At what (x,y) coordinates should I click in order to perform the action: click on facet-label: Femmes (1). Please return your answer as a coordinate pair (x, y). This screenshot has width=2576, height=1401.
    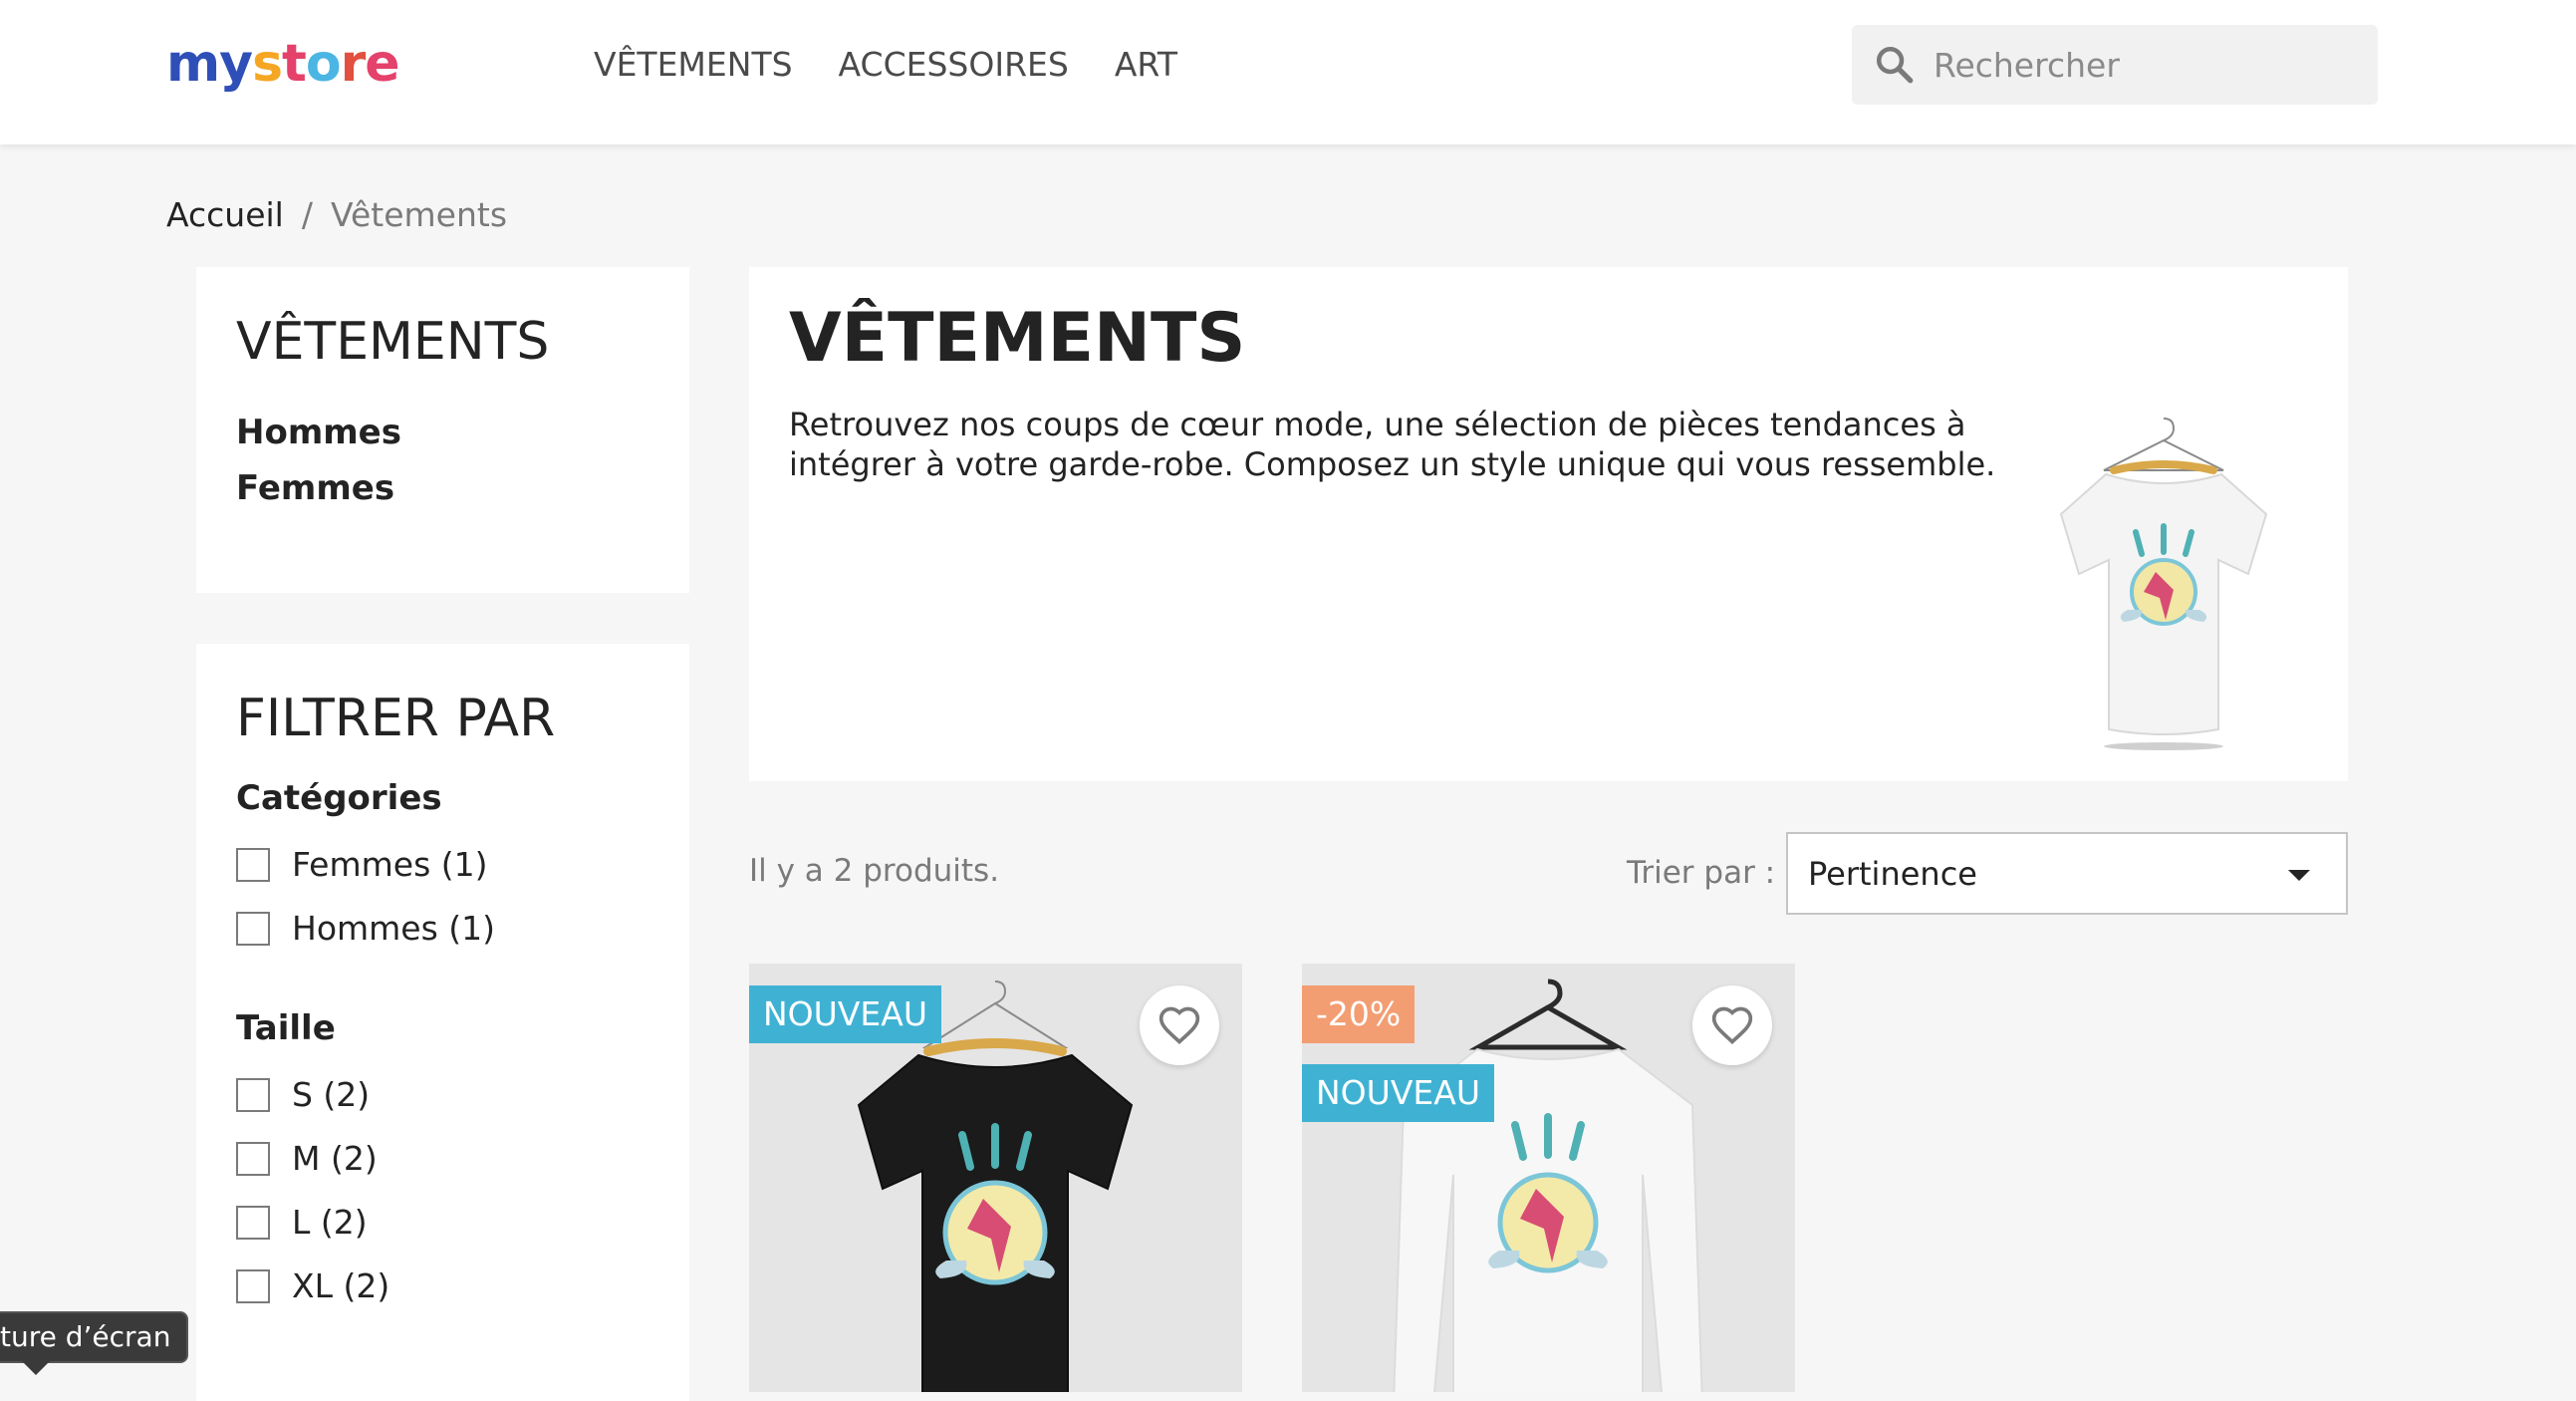
    Looking at the image, I should click on (390, 865).